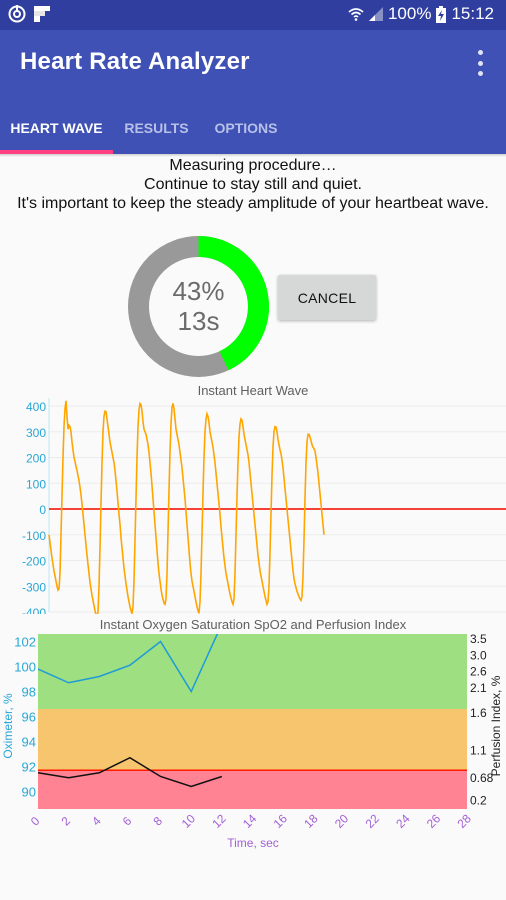  What do you see at coordinates (252, 740) in the screenshot?
I see `band-warning` at bounding box center [252, 740].